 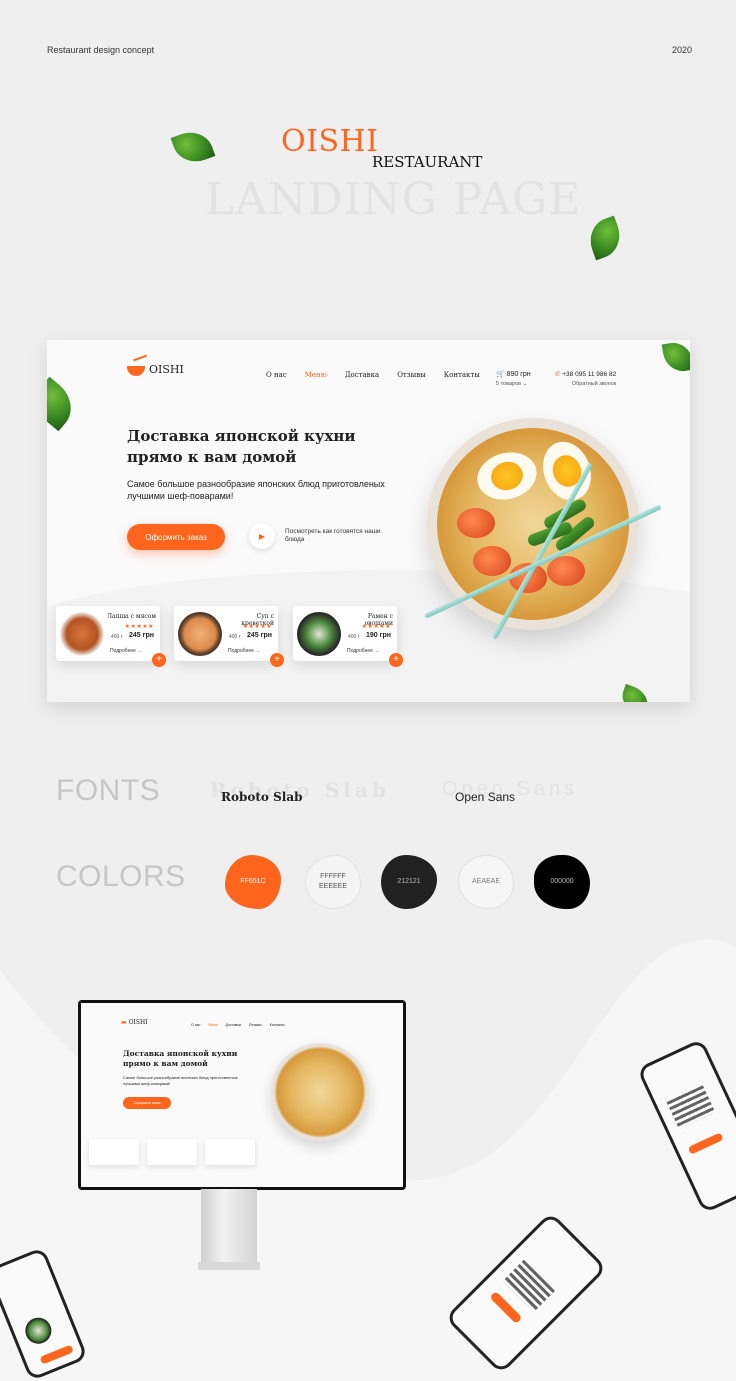 I want to click on color-swatch: AEAEAE, so click(x=486, y=882).